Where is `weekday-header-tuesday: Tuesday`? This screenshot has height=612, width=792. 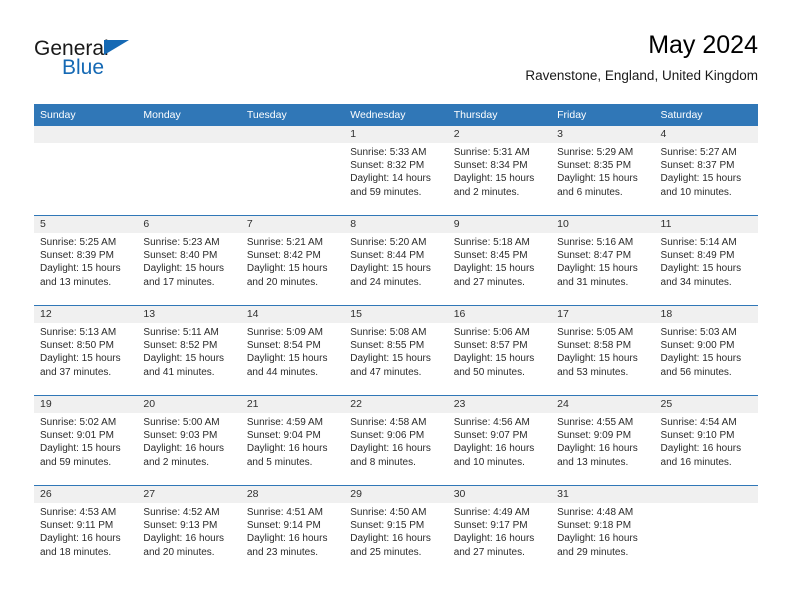 weekday-header-tuesday: Tuesday is located at coordinates (292, 115).